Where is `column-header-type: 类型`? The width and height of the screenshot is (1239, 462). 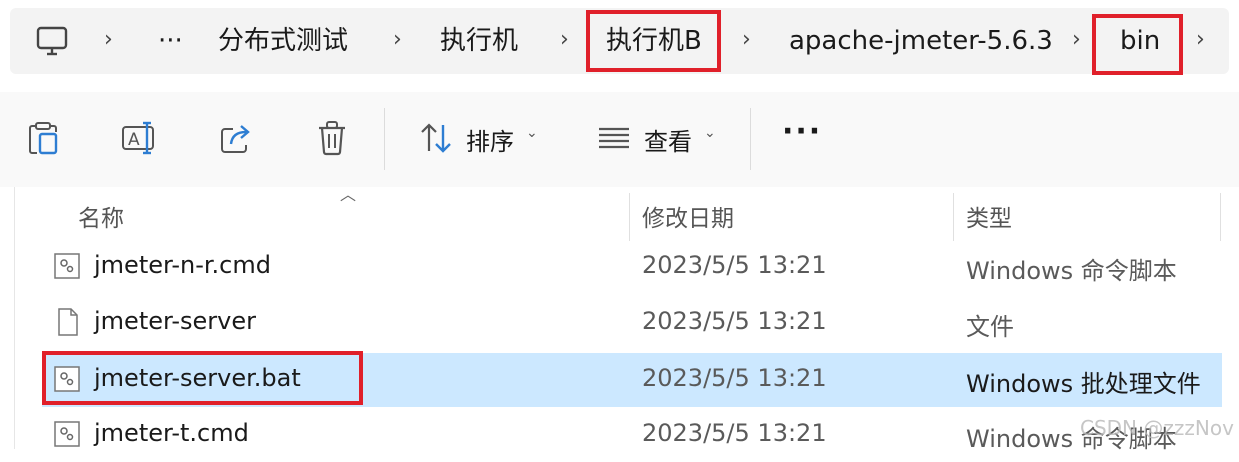
column-header-type: 类型 is located at coordinates (989, 216).